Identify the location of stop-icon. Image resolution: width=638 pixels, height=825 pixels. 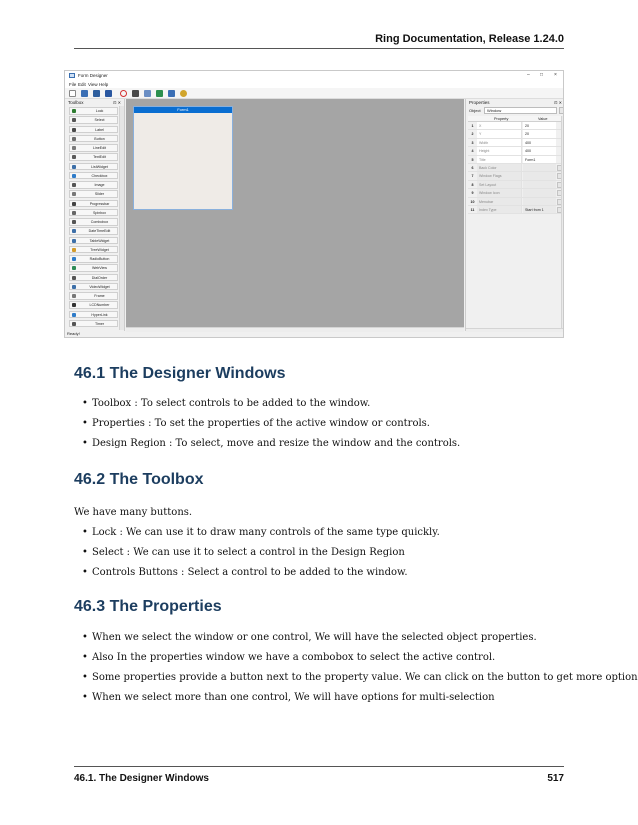
(123, 93).